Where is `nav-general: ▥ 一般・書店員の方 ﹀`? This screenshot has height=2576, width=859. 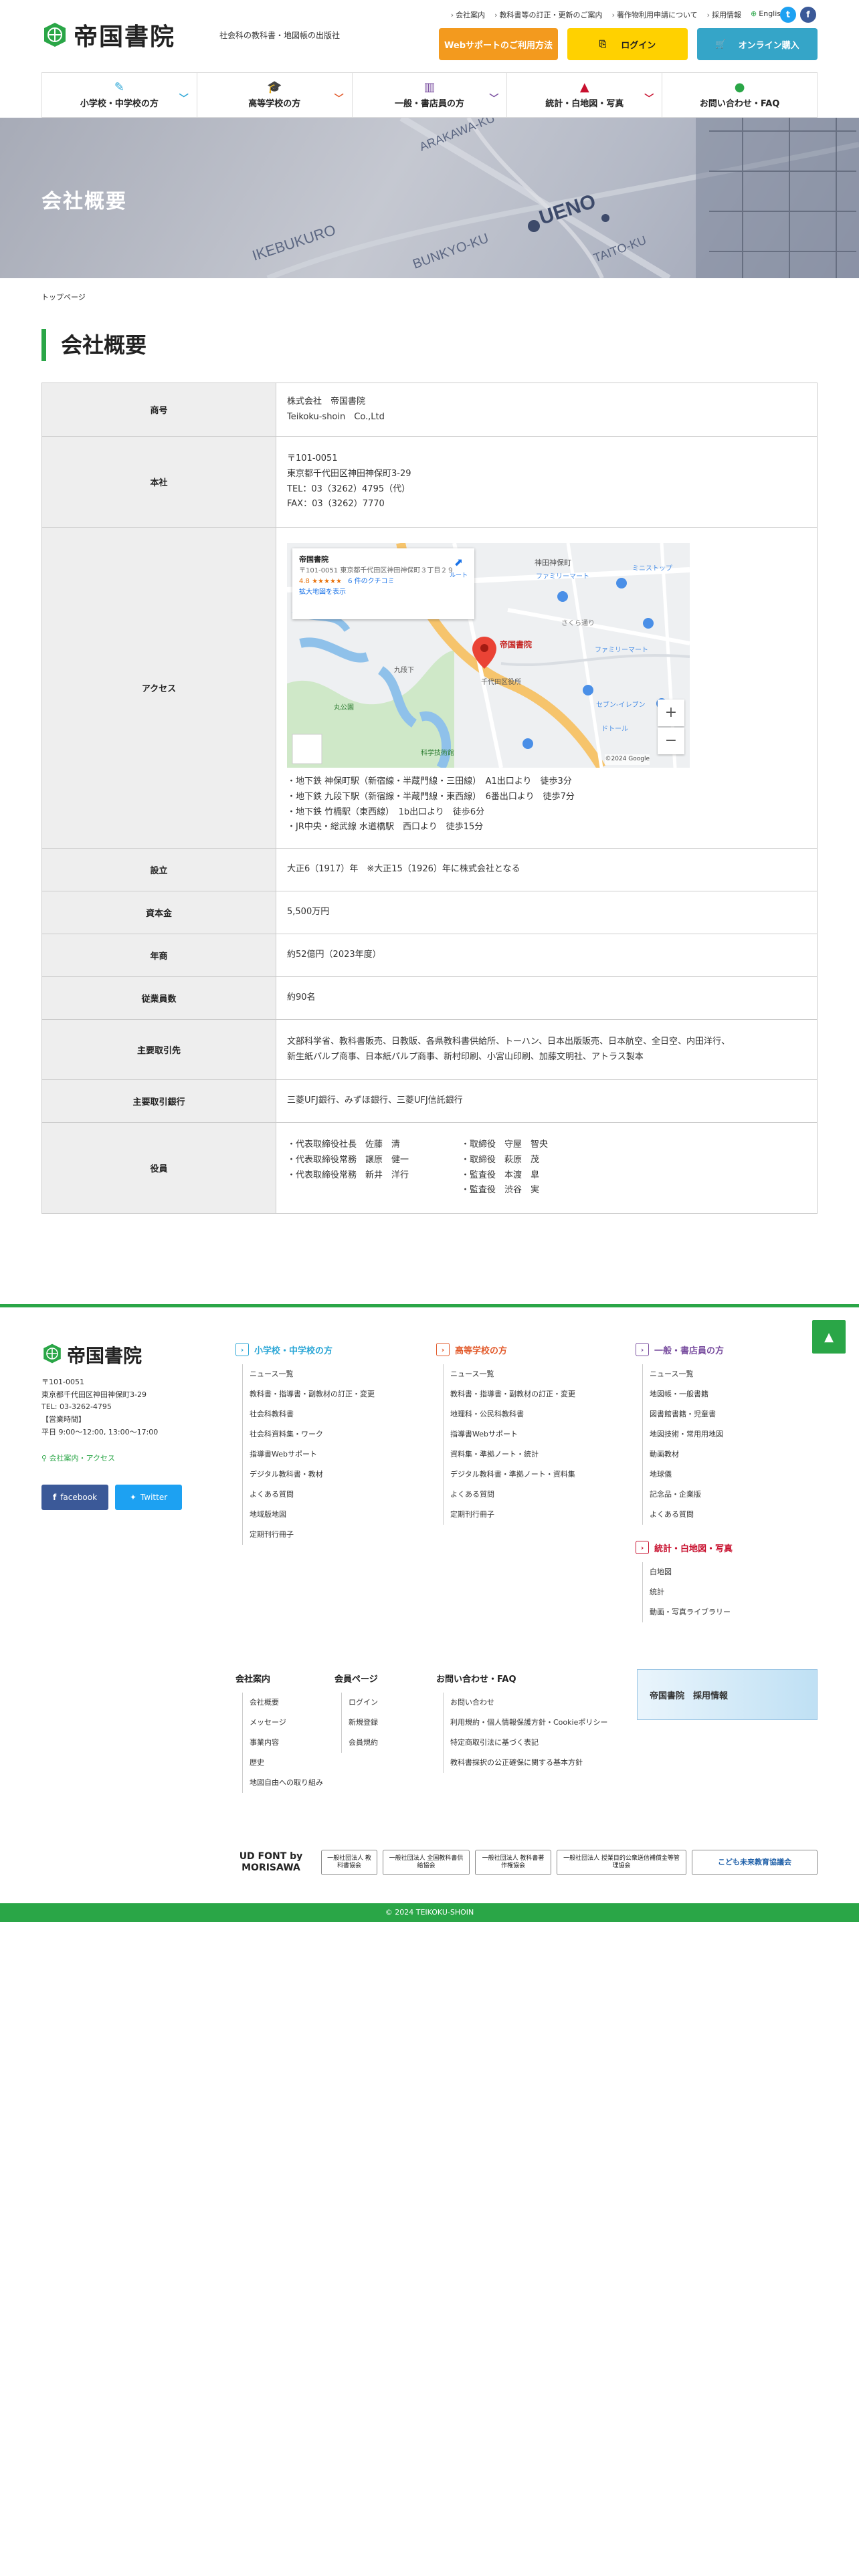 nav-general: ▥ 一般・書店員の方 ﹀ is located at coordinates (429, 95).